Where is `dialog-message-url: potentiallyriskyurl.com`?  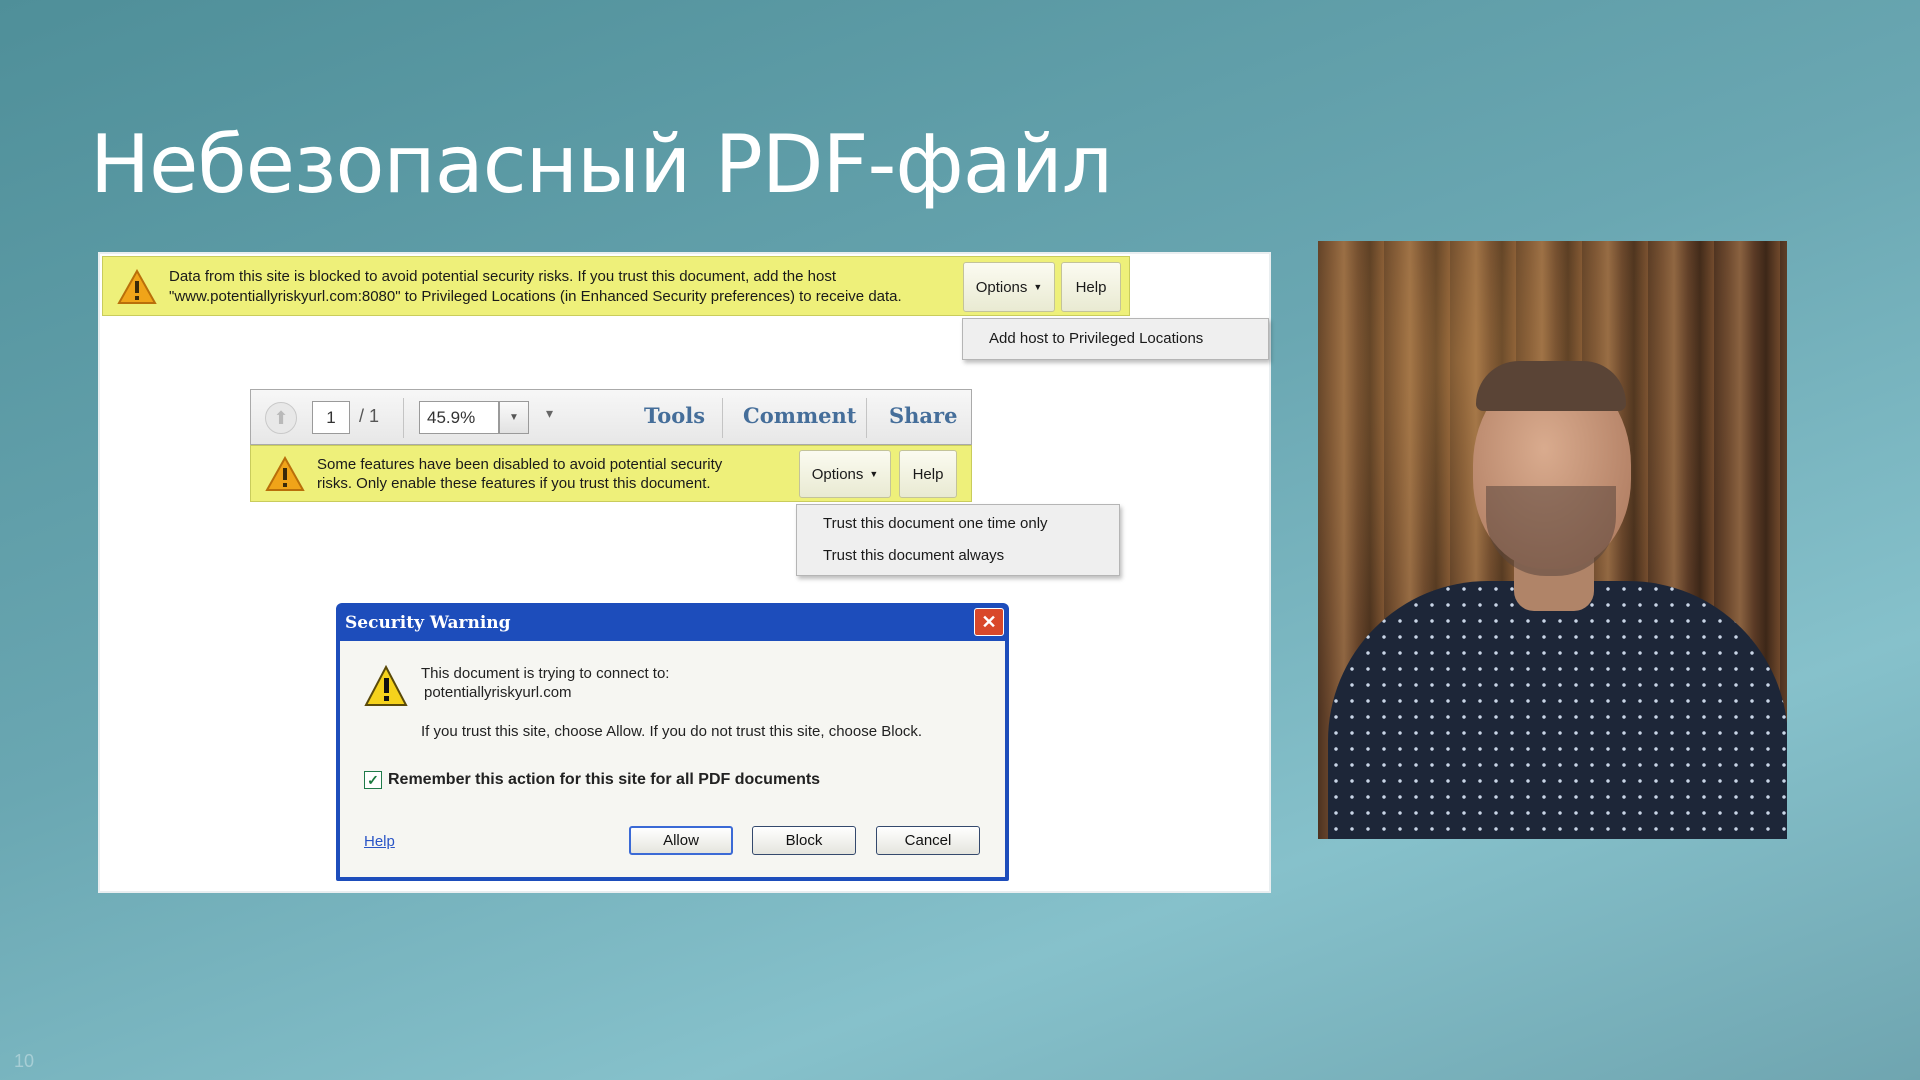 dialog-message-url: potentiallyriskyurl.com is located at coordinates (498, 692).